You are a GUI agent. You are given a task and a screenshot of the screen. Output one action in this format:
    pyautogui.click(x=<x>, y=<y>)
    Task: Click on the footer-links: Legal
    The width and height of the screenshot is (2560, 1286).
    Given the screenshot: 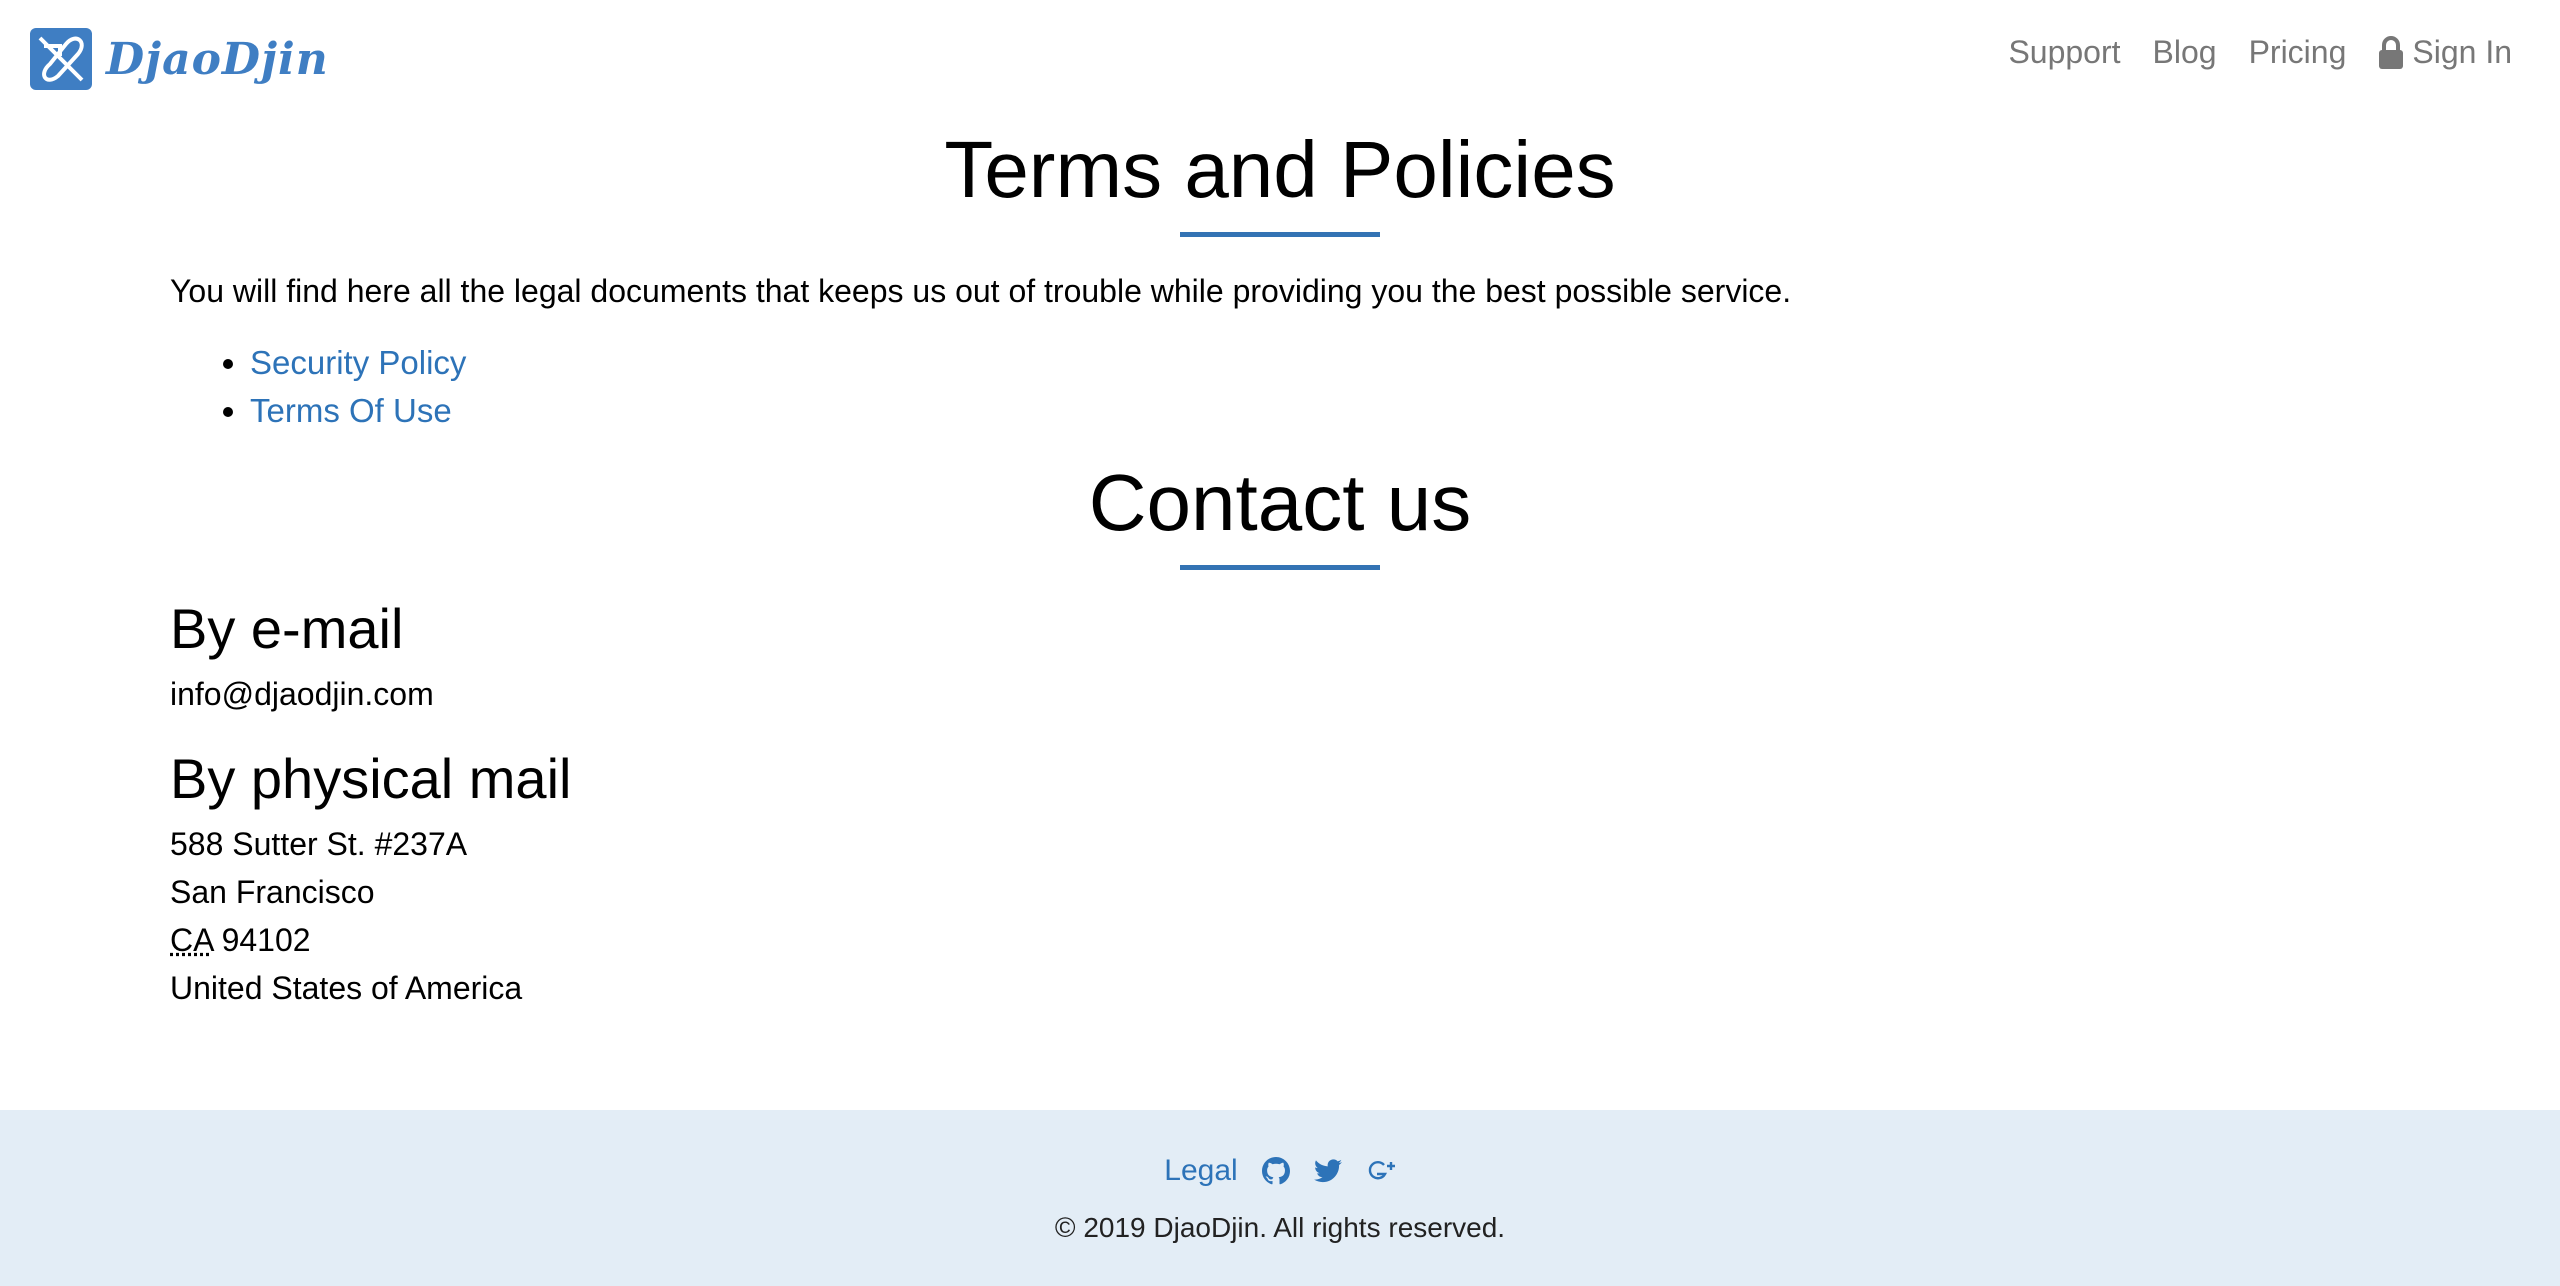 What is the action you would take?
    pyautogui.click(x=1280, y=1171)
    